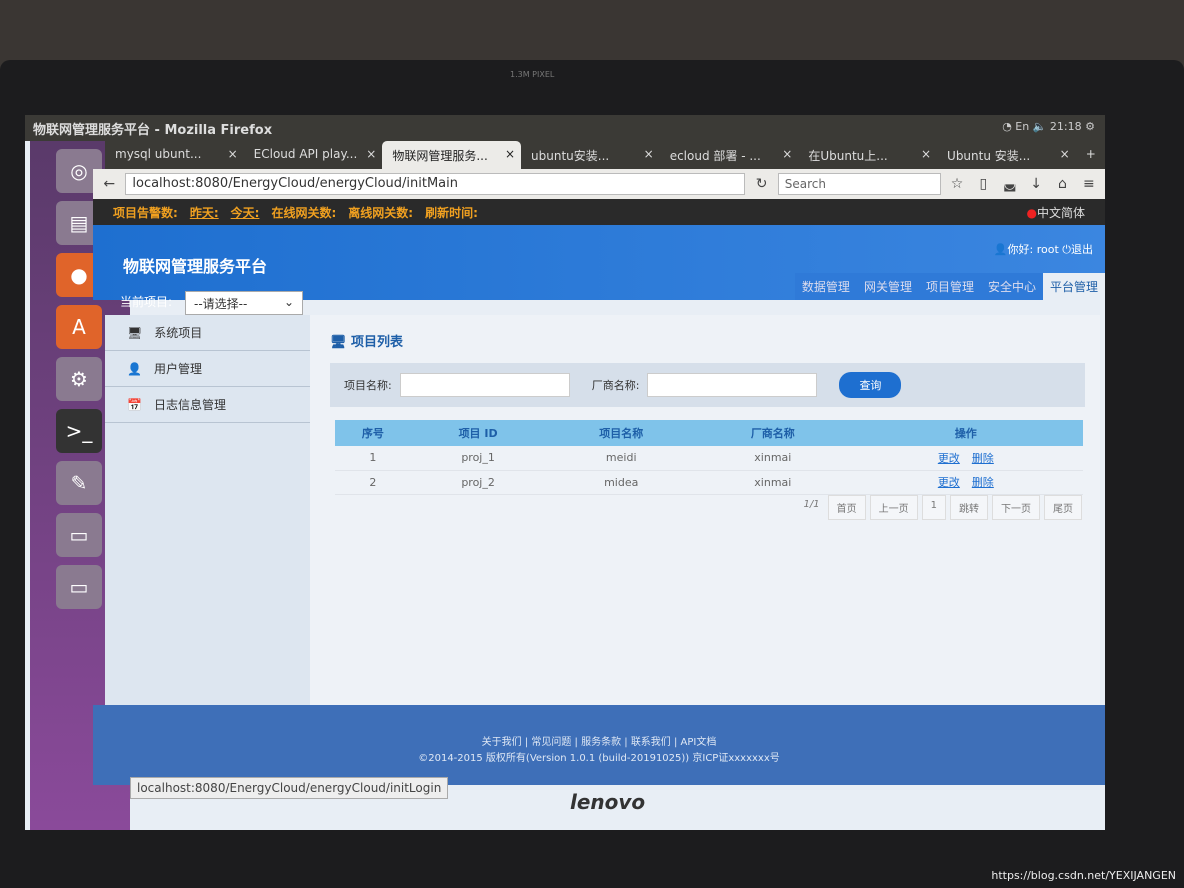 The height and width of the screenshot is (888, 1184). Describe the element at coordinates (204, 212) in the screenshot. I see `yesterday-link: 昨天:` at that location.